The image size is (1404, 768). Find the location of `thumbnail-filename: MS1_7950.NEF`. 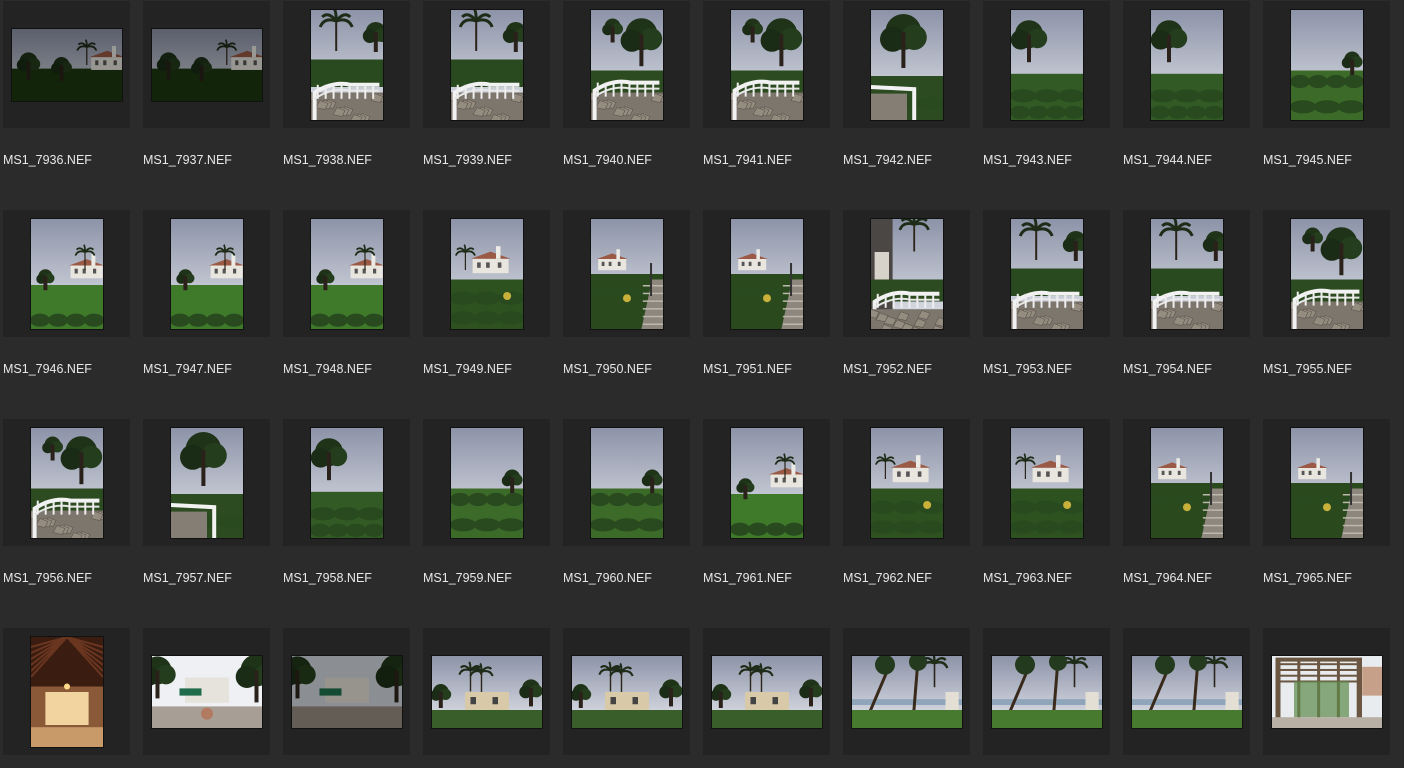

thumbnail-filename: MS1_7950.NEF is located at coordinates (607, 369).